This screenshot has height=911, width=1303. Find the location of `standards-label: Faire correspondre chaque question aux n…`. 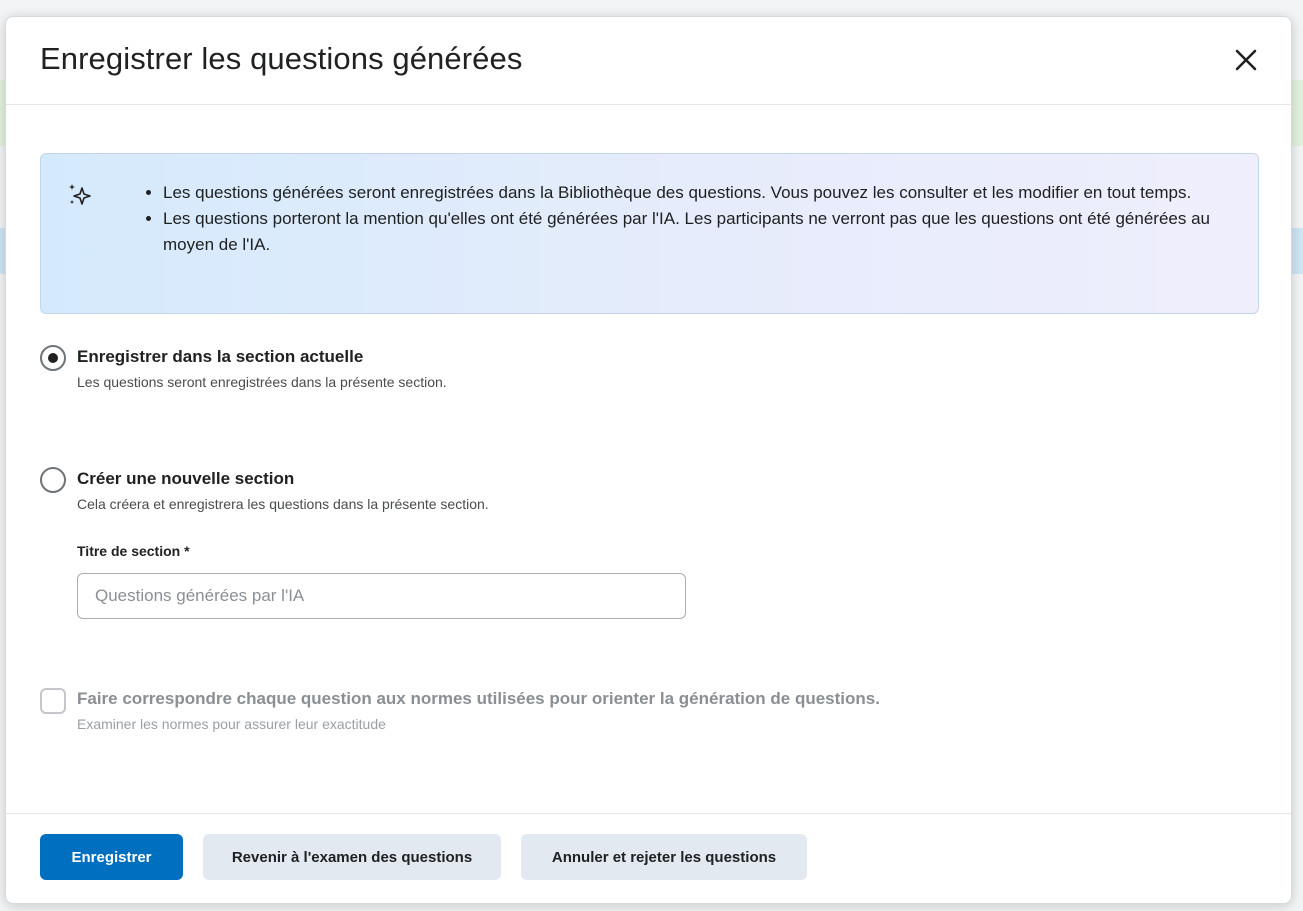

standards-label: Faire correspondre chaque question aux n… is located at coordinates (478, 698).